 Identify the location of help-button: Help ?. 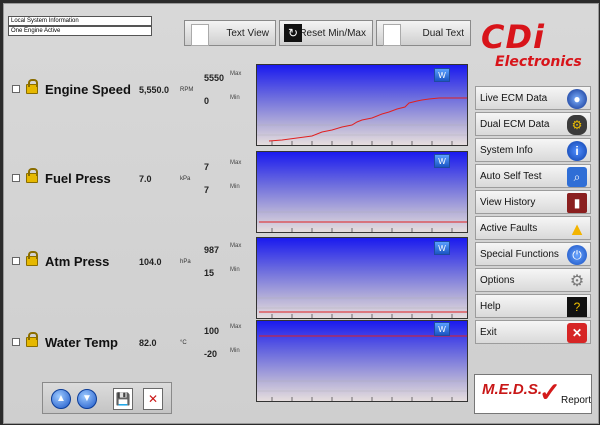
(533, 306).